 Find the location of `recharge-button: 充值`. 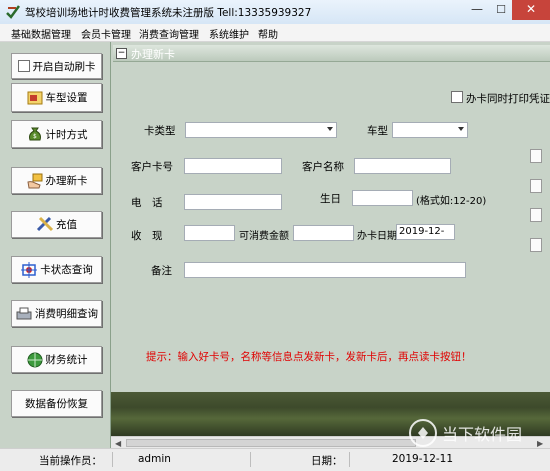

recharge-button: 充值 is located at coordinates (56, 224).